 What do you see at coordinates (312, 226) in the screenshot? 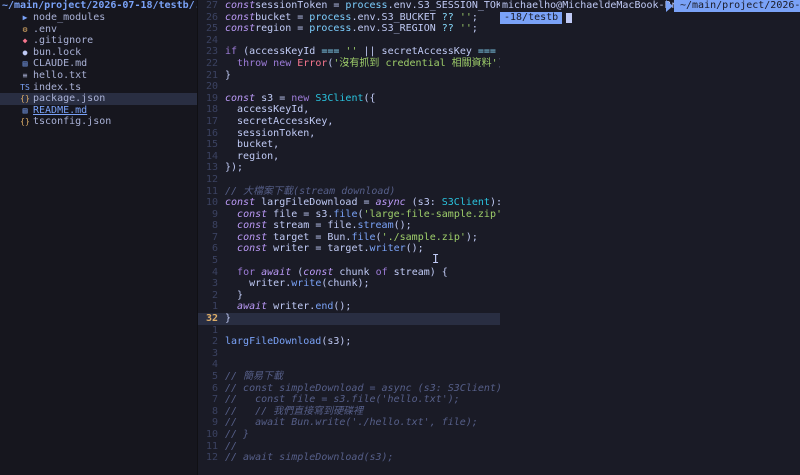
I see `code-token: stream = file.` at bounding box center [312, 226].